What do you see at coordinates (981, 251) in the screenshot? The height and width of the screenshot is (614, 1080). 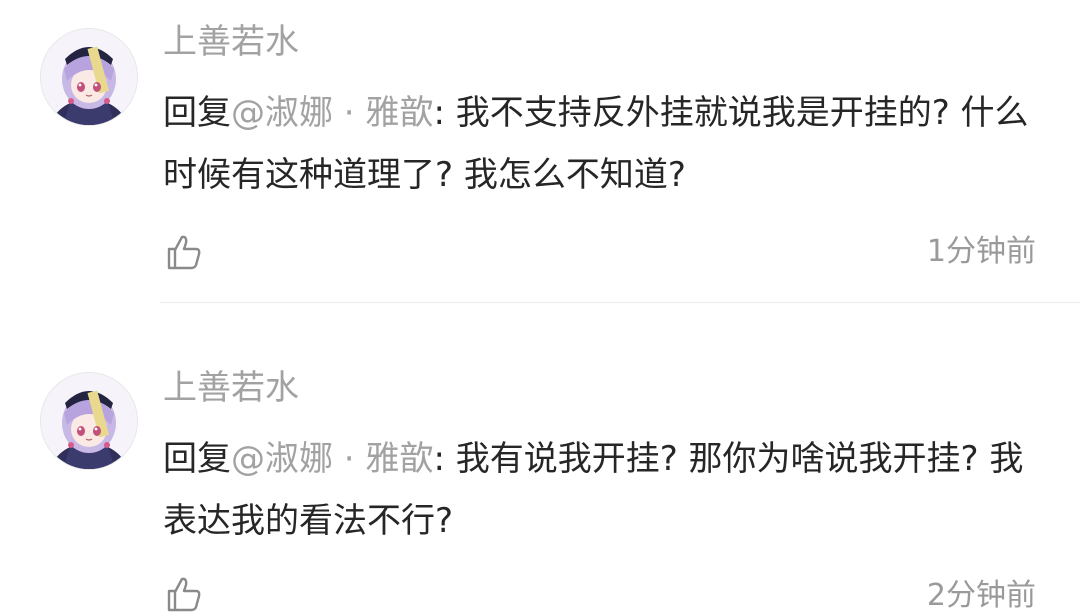 I see `comment-time: 1分钟前` at bounding box center [981, 251].